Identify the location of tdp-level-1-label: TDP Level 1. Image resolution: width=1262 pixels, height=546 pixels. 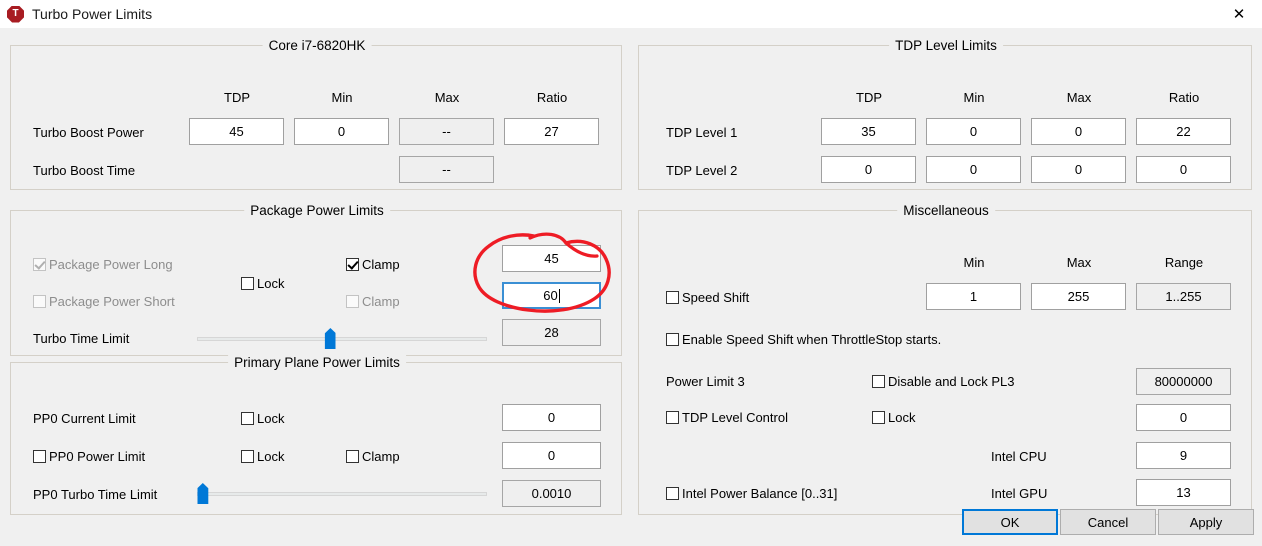
(702, 132).